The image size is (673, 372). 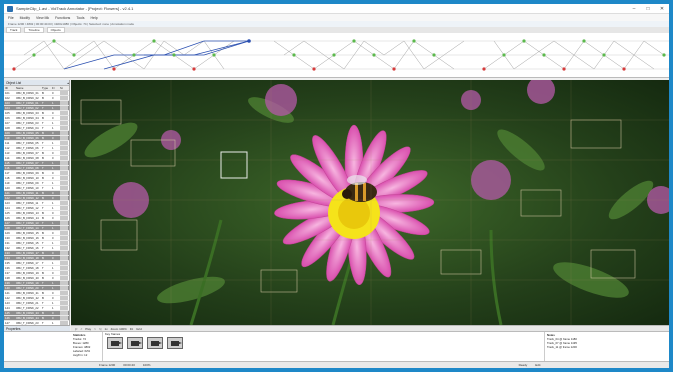 I want to click on prev-frame-button: <, so click(x=82, y=329).